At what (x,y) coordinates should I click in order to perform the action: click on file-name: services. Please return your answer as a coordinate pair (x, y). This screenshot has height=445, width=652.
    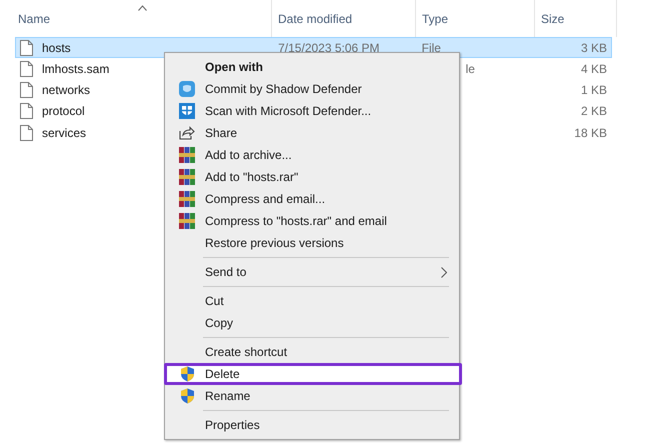
    Looking at the image, I should click on (64, 133).